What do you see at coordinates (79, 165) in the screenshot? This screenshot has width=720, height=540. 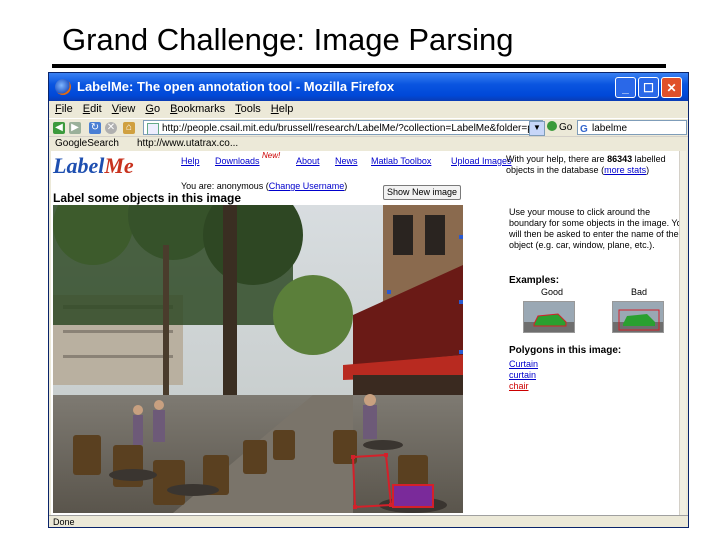 I see `logo-label: Label` at bounding box center [79, 165].